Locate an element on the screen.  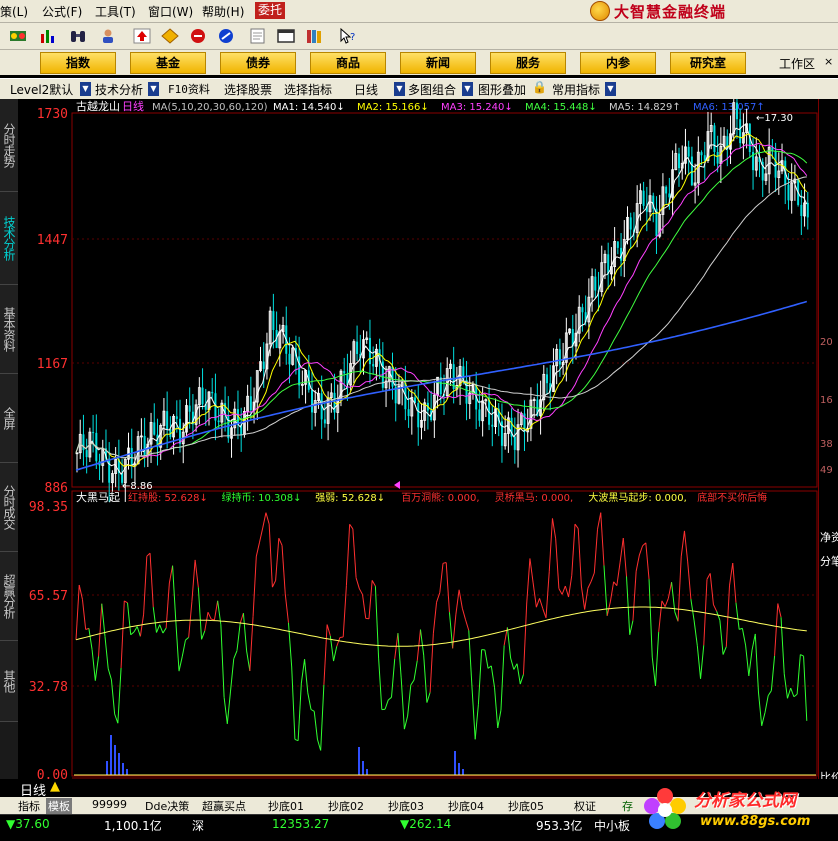
tab-f10: F10资料 is located at coordinates (189, 89).